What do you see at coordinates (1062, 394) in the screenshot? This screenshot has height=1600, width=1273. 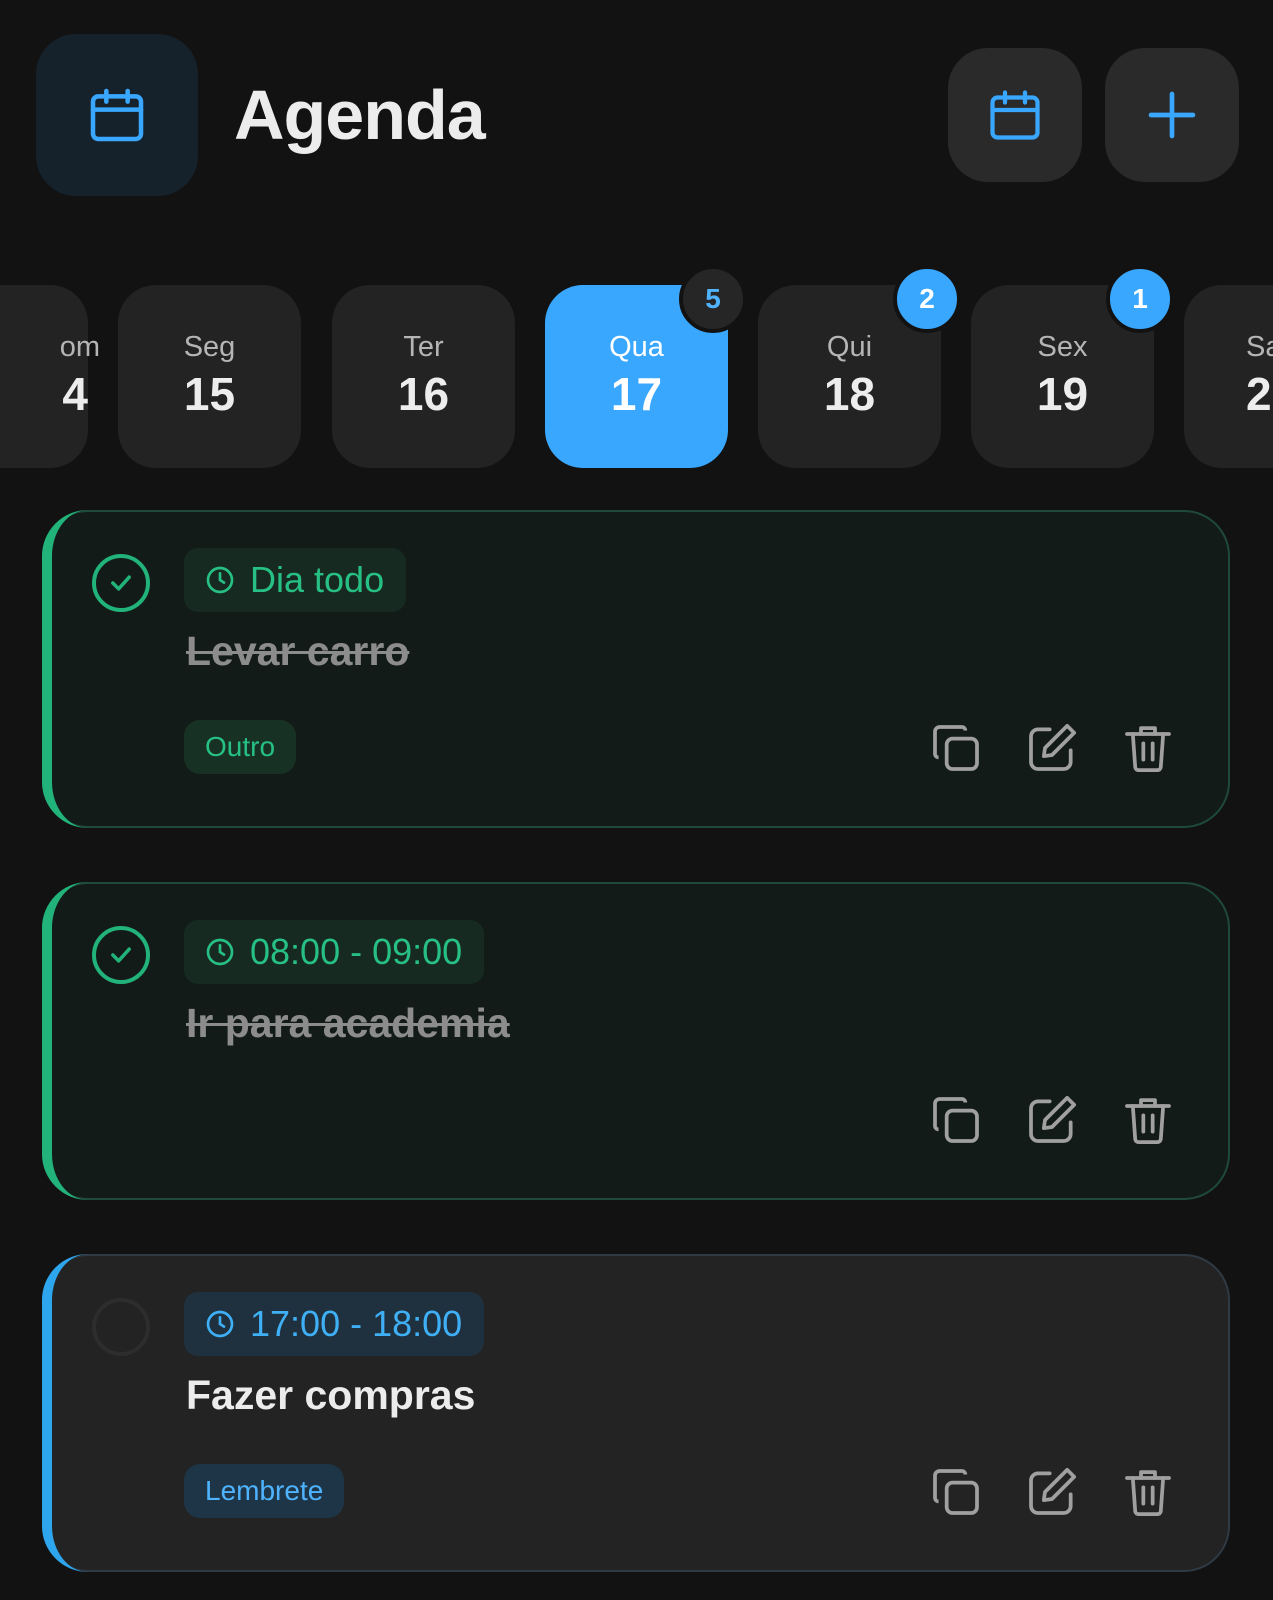 I see `day-number: 19` at bounding box center [1062, 394].